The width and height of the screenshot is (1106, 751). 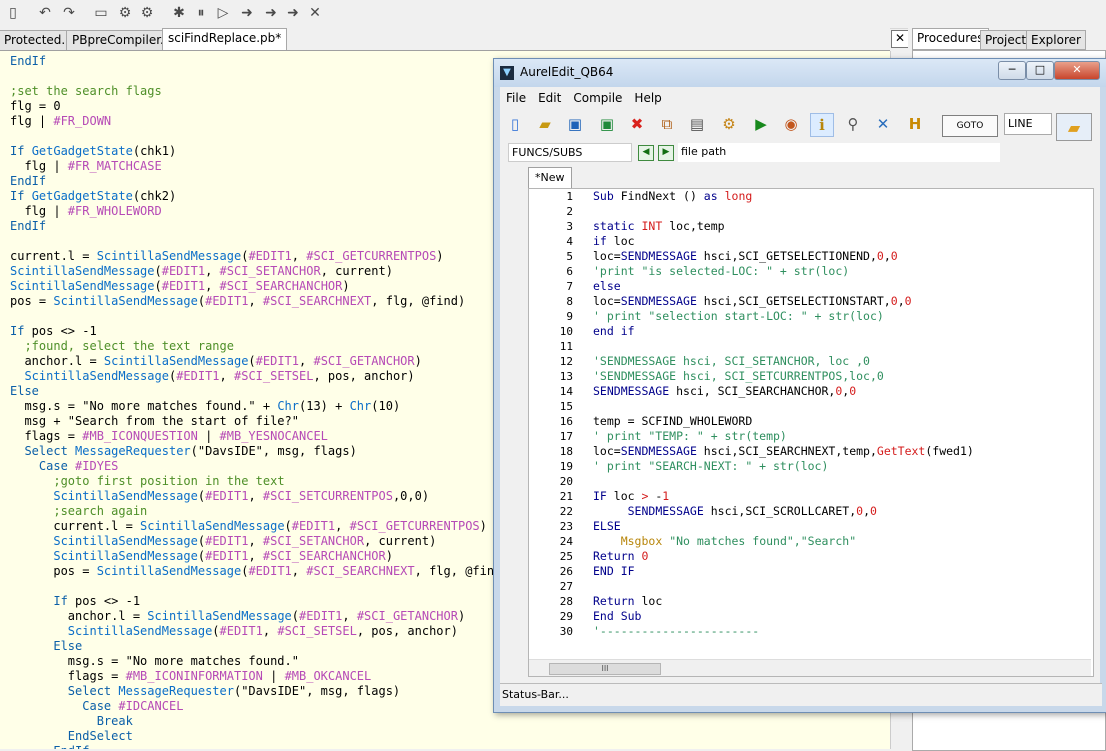 I want to click on menu-compile: Compile, so click(x=597, y=98).